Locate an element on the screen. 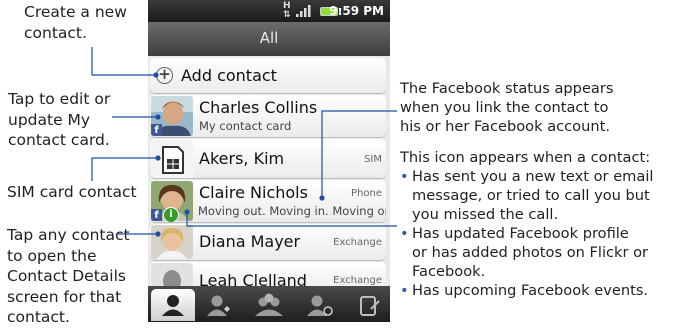  contact-facebook-status: Moving out. Moving in. Moving on is located at coordinates (292, 211).